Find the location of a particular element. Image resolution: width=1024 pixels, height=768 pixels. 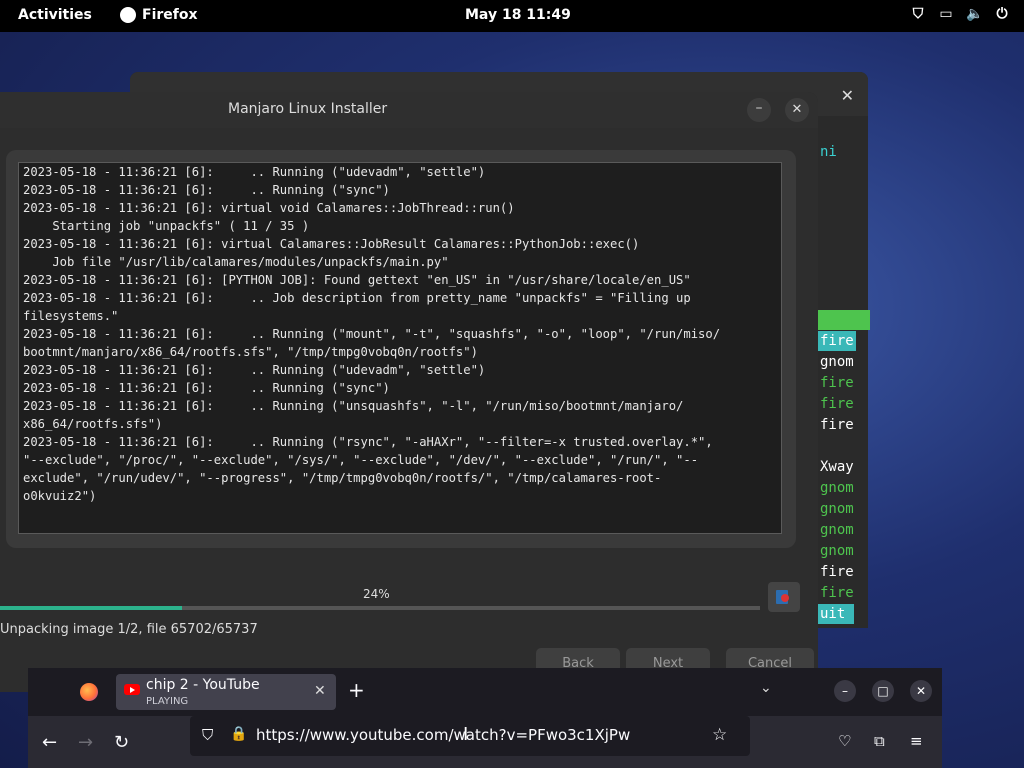

reload-icon: ↻ is located at coordinates (121, 742).